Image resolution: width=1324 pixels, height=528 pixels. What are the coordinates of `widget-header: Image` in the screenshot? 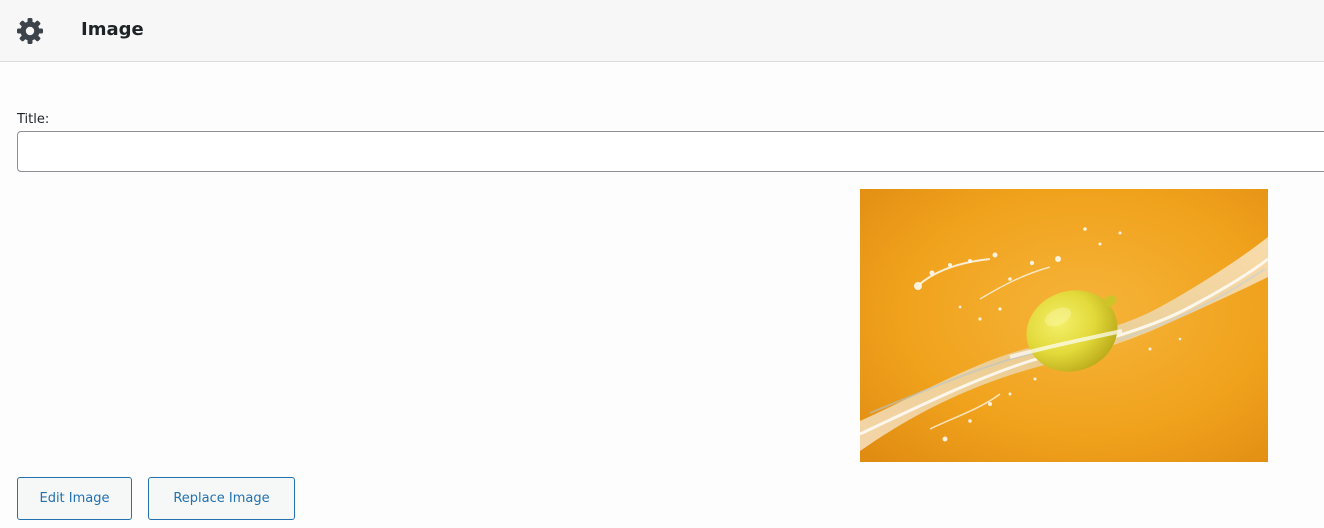 It's located at (662, 31).